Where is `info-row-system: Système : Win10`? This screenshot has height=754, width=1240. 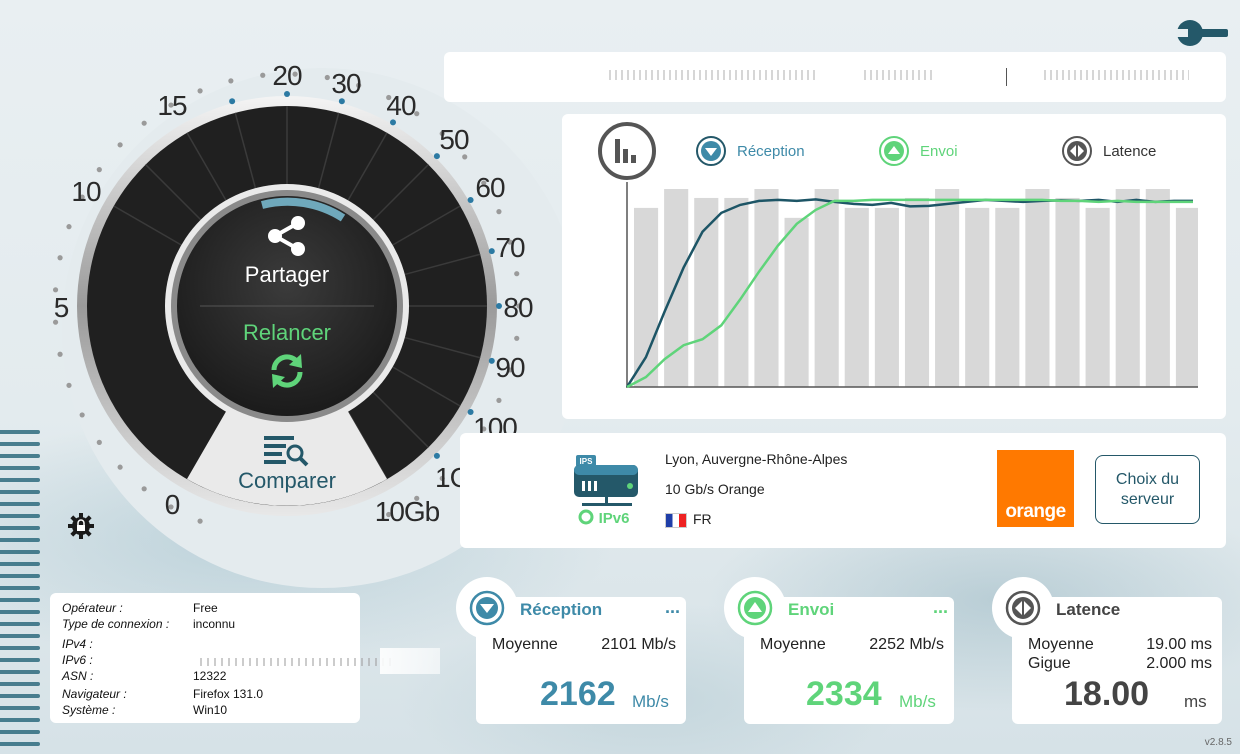
info-row-system: Système : Win10 is located at coordinates (145, 710).